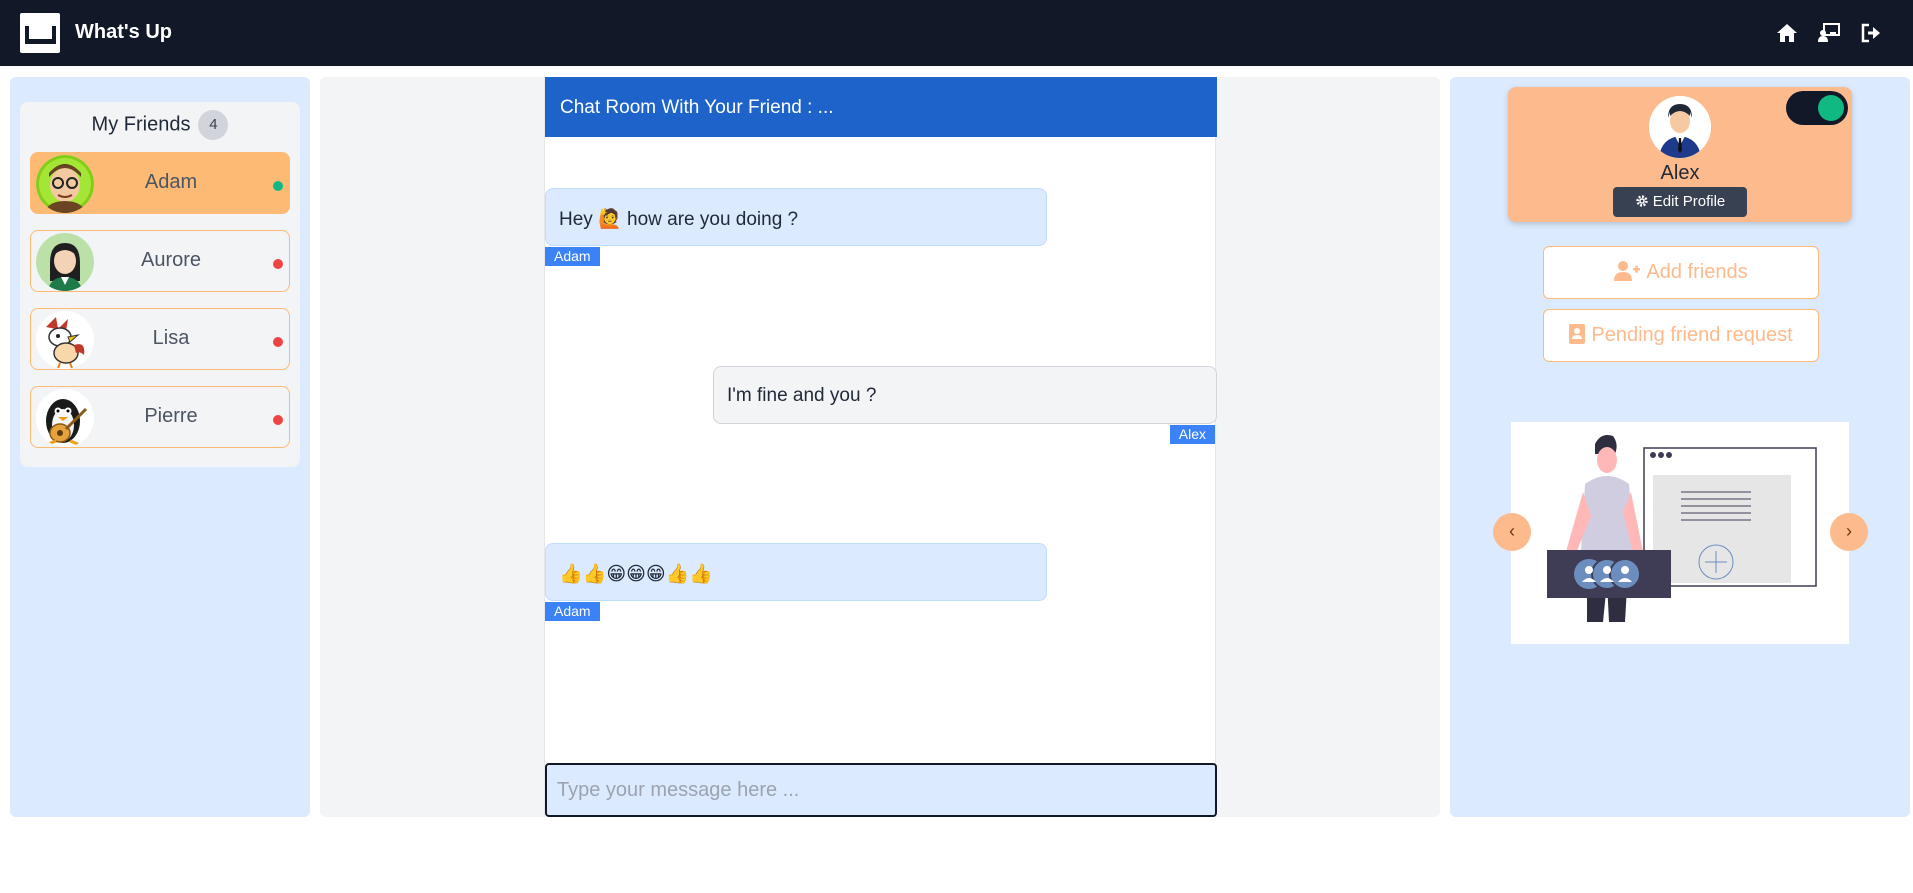 This screenshot has width=1913, height=893. I want to click on friend-name: Adam, so click(171, 182).